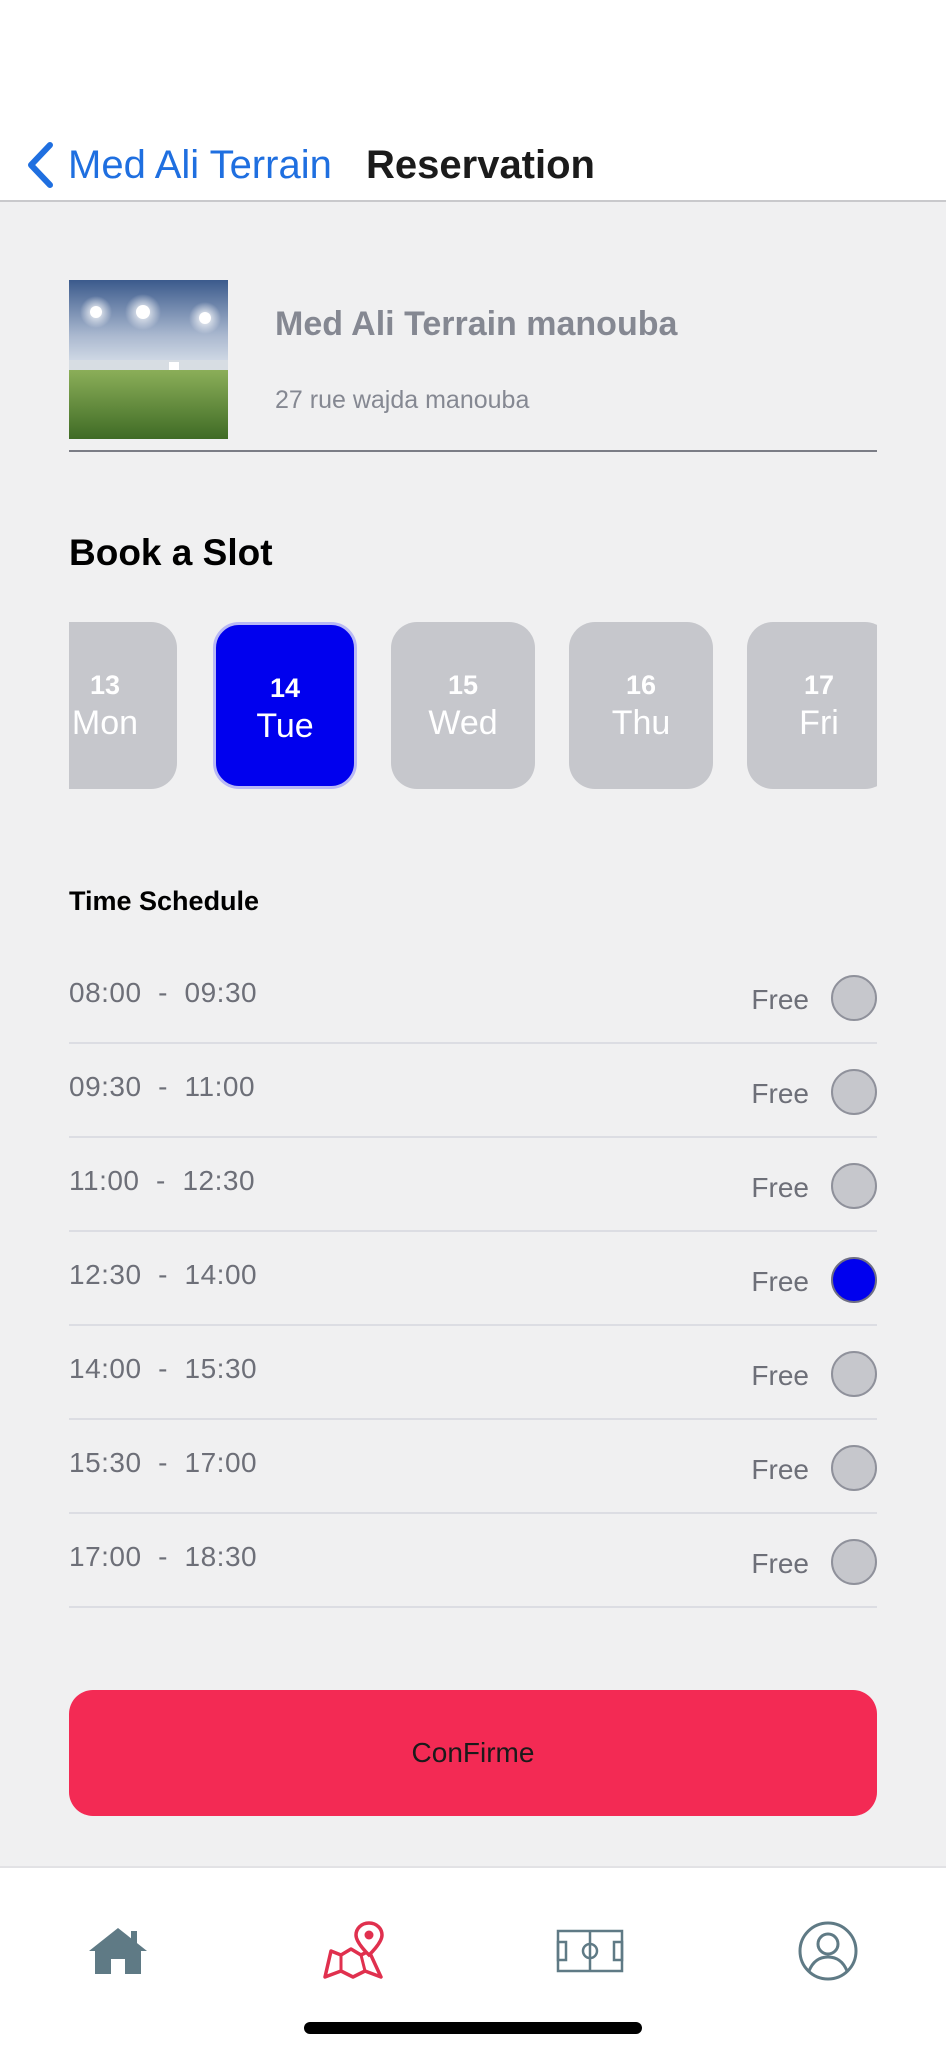  Describe the element at coordinates (463, 723) in the screenshot. I see `day-name: Wed` at that location.